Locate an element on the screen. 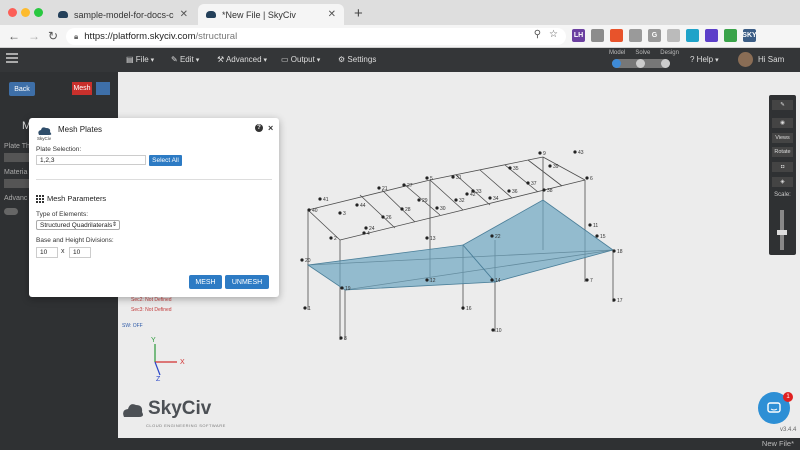 The width and height of the screenshot is (800, 450). node-label: 35 is located at coordinates (516, 169).